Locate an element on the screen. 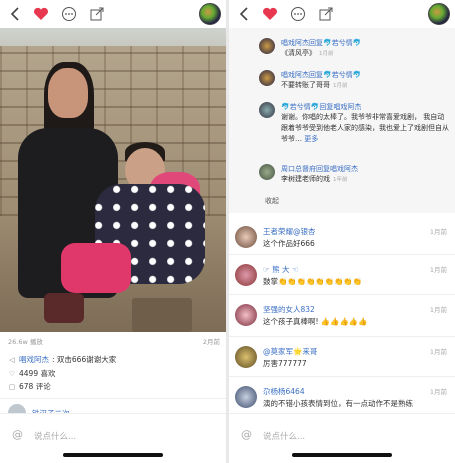 This screenshot has height=463, width=455. comment-text: 鼓掌👏👏👏👏👏👏👏👏👏 is located at coordinates (313, 281).